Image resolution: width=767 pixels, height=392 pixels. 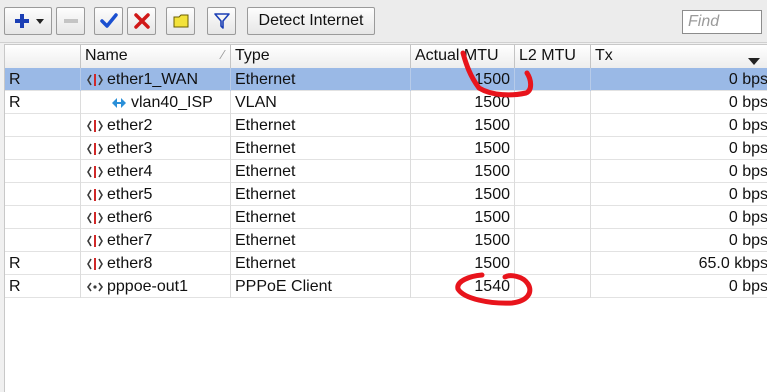 What do you see at coordinates (43, 56) in the screenshot?
I see `column-header-flags` at bounding box center [43, 56].